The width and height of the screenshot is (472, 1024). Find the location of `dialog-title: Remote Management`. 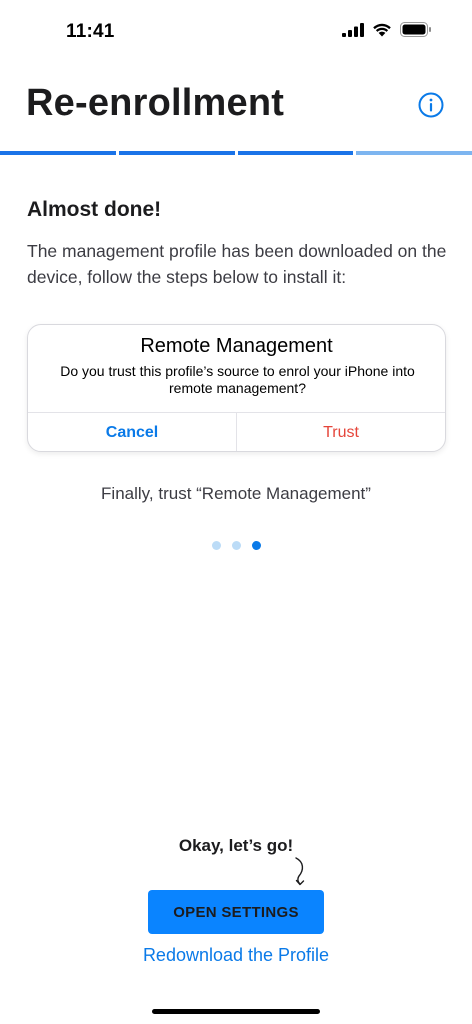

dialog-title: Remote Management is located at coordinates (236, 346).